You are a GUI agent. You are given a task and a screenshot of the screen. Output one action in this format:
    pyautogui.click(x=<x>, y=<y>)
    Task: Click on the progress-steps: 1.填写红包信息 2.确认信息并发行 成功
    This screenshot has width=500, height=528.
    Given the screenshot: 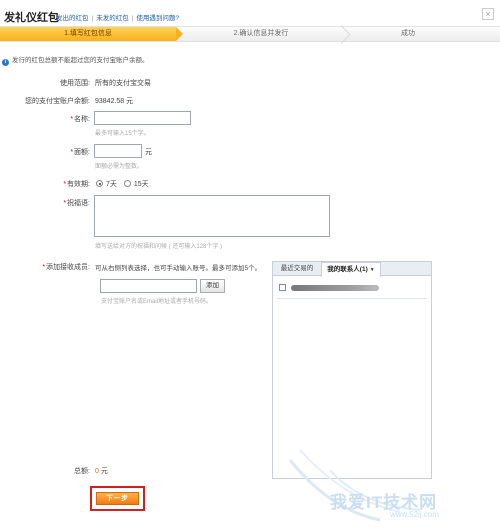 What is the action you would take?
    pyautogui.click(x=250, y=34)
    